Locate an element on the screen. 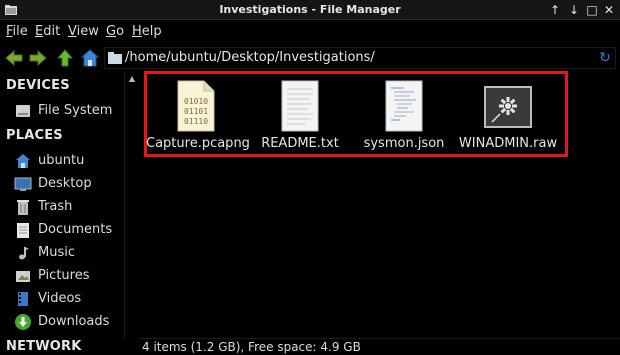  svg-text: 01110 is located at coordinates (196, 121).